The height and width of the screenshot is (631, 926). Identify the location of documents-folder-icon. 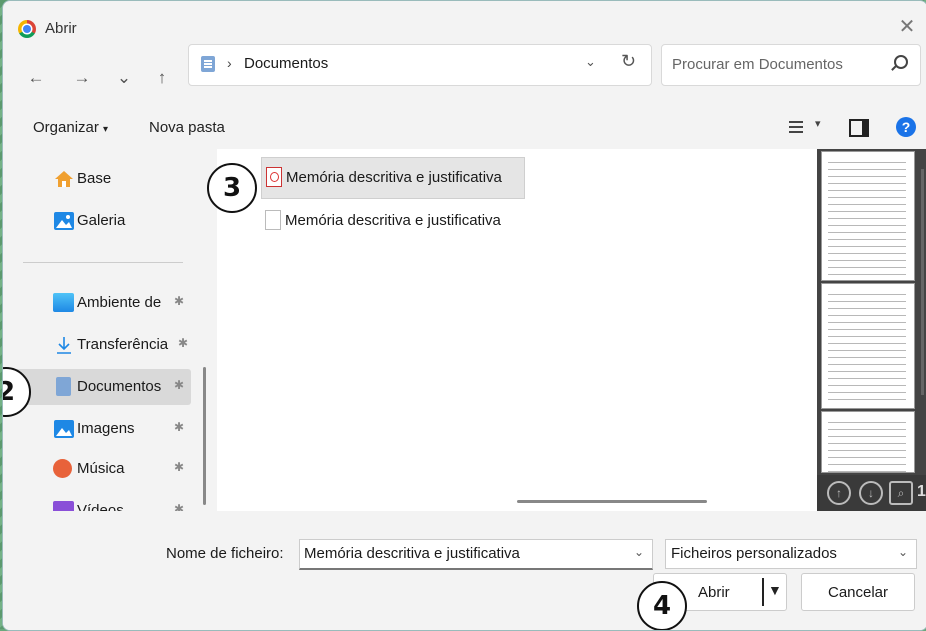
(208, 64).